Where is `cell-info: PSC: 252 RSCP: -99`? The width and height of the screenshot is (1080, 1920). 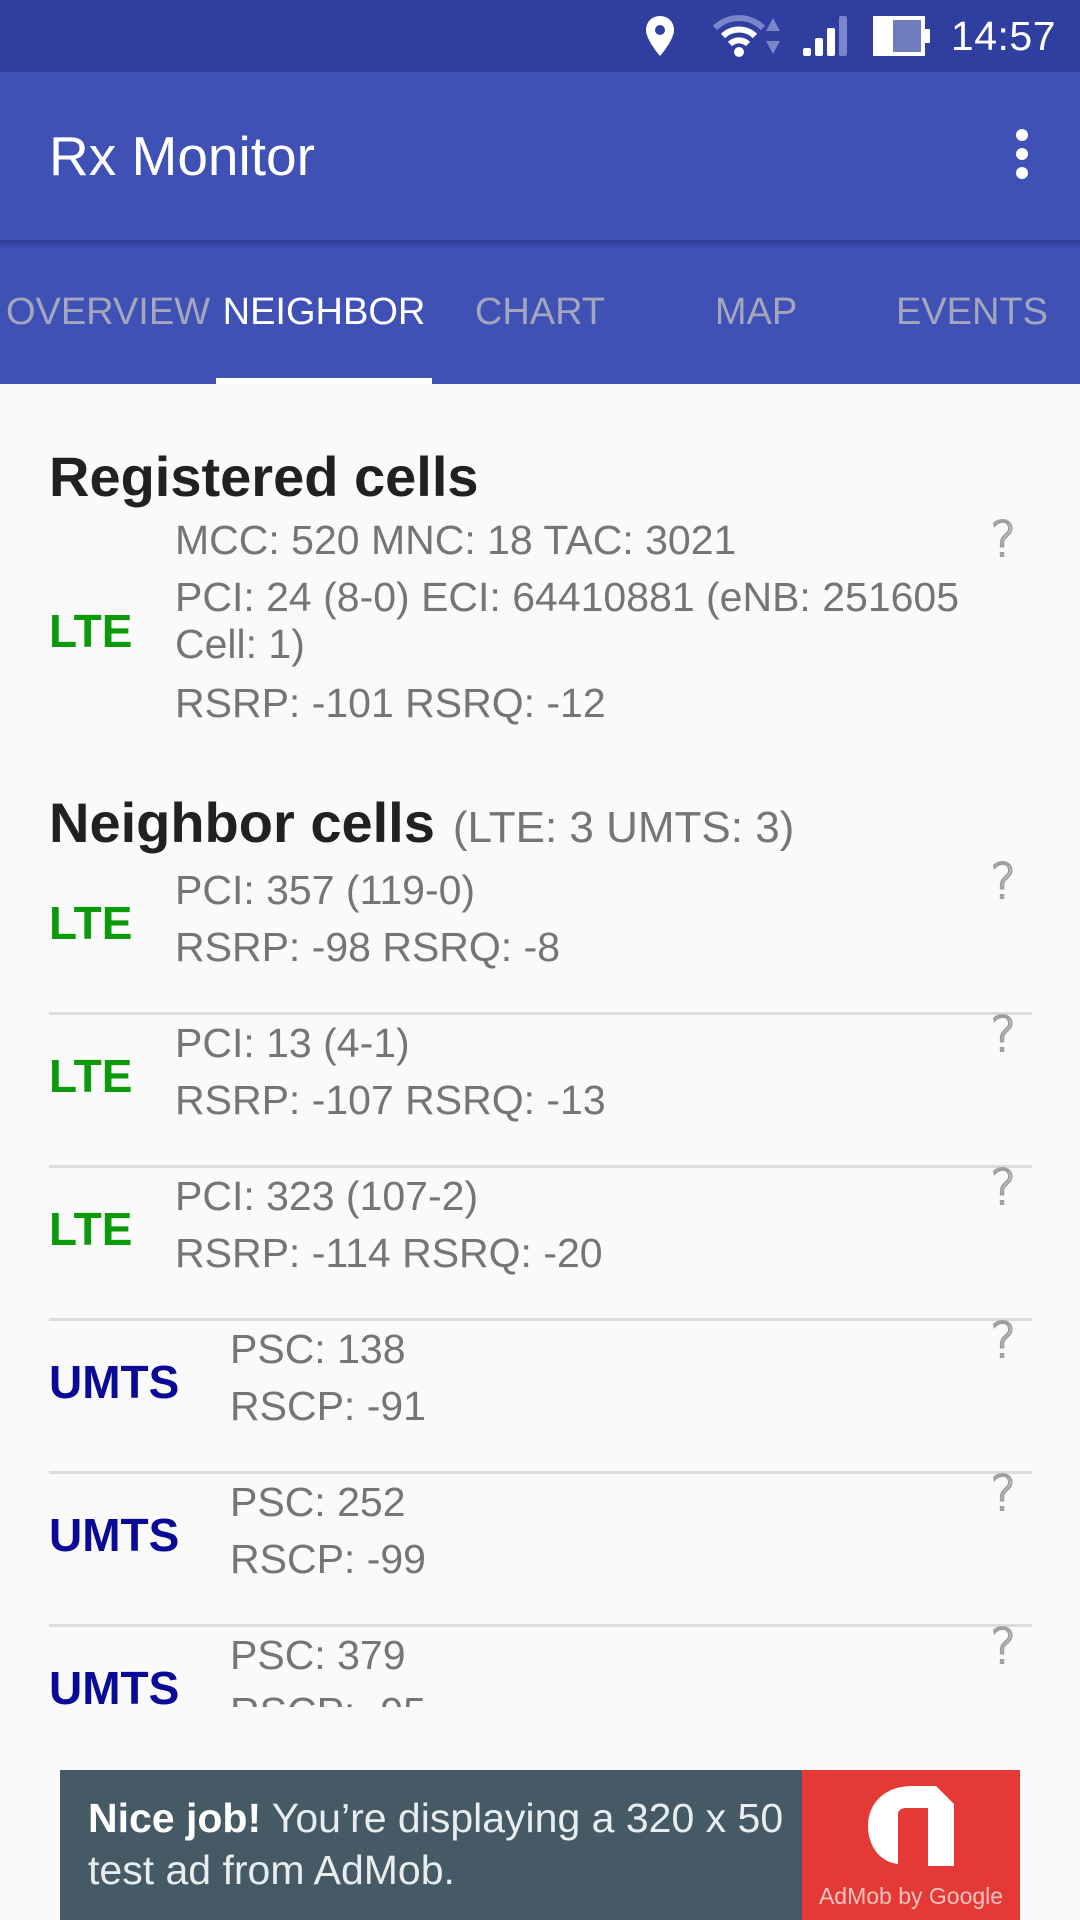
cell-info: PSC: 252 RSCP: -99 is located at coordinates (328, 1531).